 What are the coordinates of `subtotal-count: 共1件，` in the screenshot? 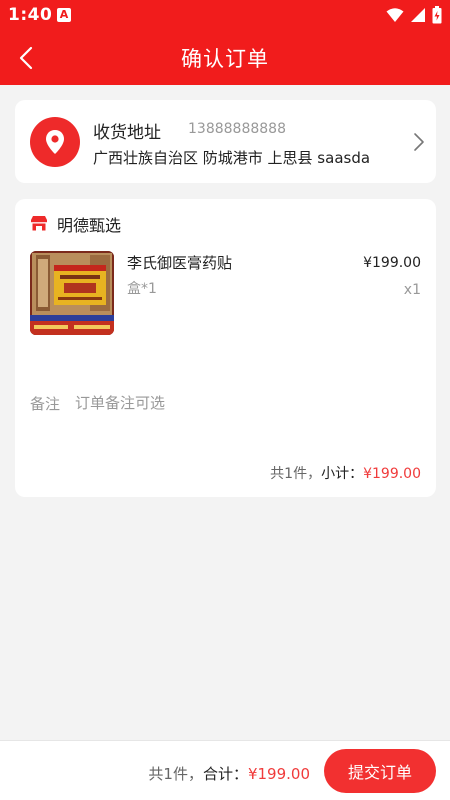 It's located at (296, 474).